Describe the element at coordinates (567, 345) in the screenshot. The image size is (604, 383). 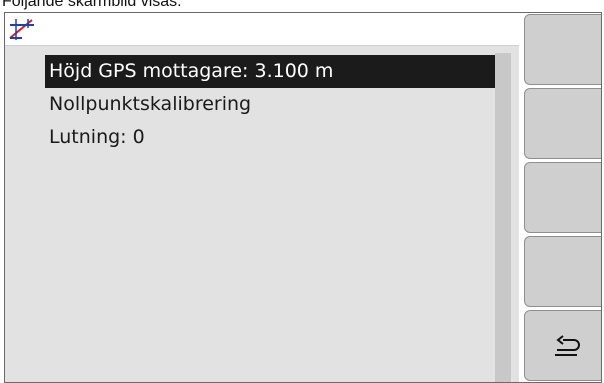
I see `back-arrow-icon` at that location.